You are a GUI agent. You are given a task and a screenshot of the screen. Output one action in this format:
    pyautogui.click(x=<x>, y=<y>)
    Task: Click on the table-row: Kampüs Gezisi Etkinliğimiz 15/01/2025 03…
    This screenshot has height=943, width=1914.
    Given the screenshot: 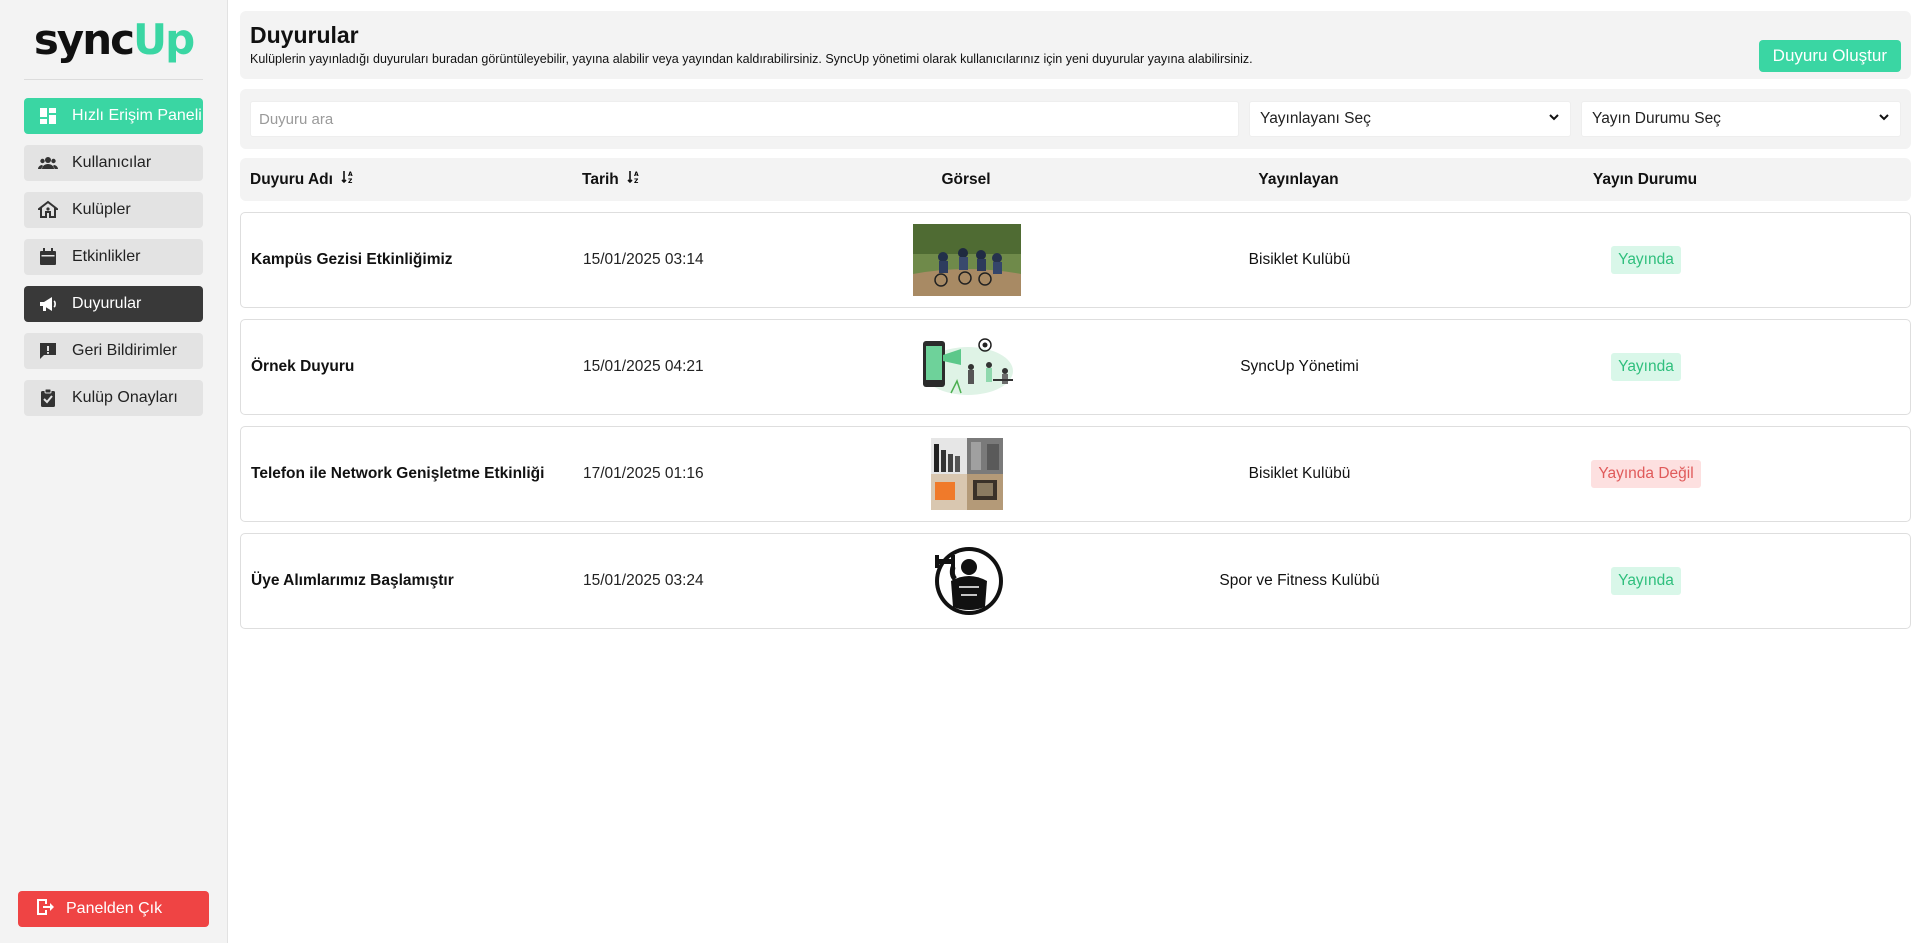 What is the action you would take?
    pyautogui.click(x=1075, y=260)
    